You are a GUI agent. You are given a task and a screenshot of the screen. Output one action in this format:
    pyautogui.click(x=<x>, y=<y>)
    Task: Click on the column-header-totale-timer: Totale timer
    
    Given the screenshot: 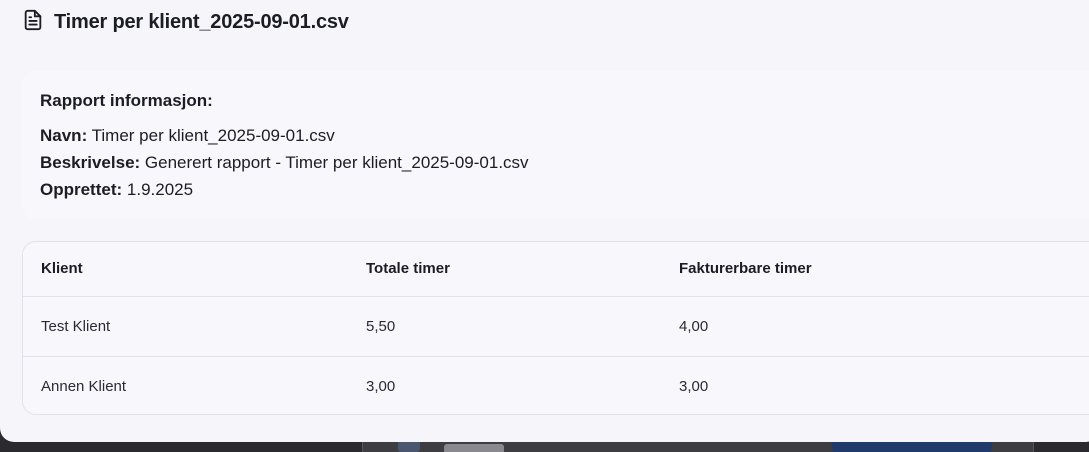 What is the action you would take?
    pyautogui.click(x=504, y=269)
    